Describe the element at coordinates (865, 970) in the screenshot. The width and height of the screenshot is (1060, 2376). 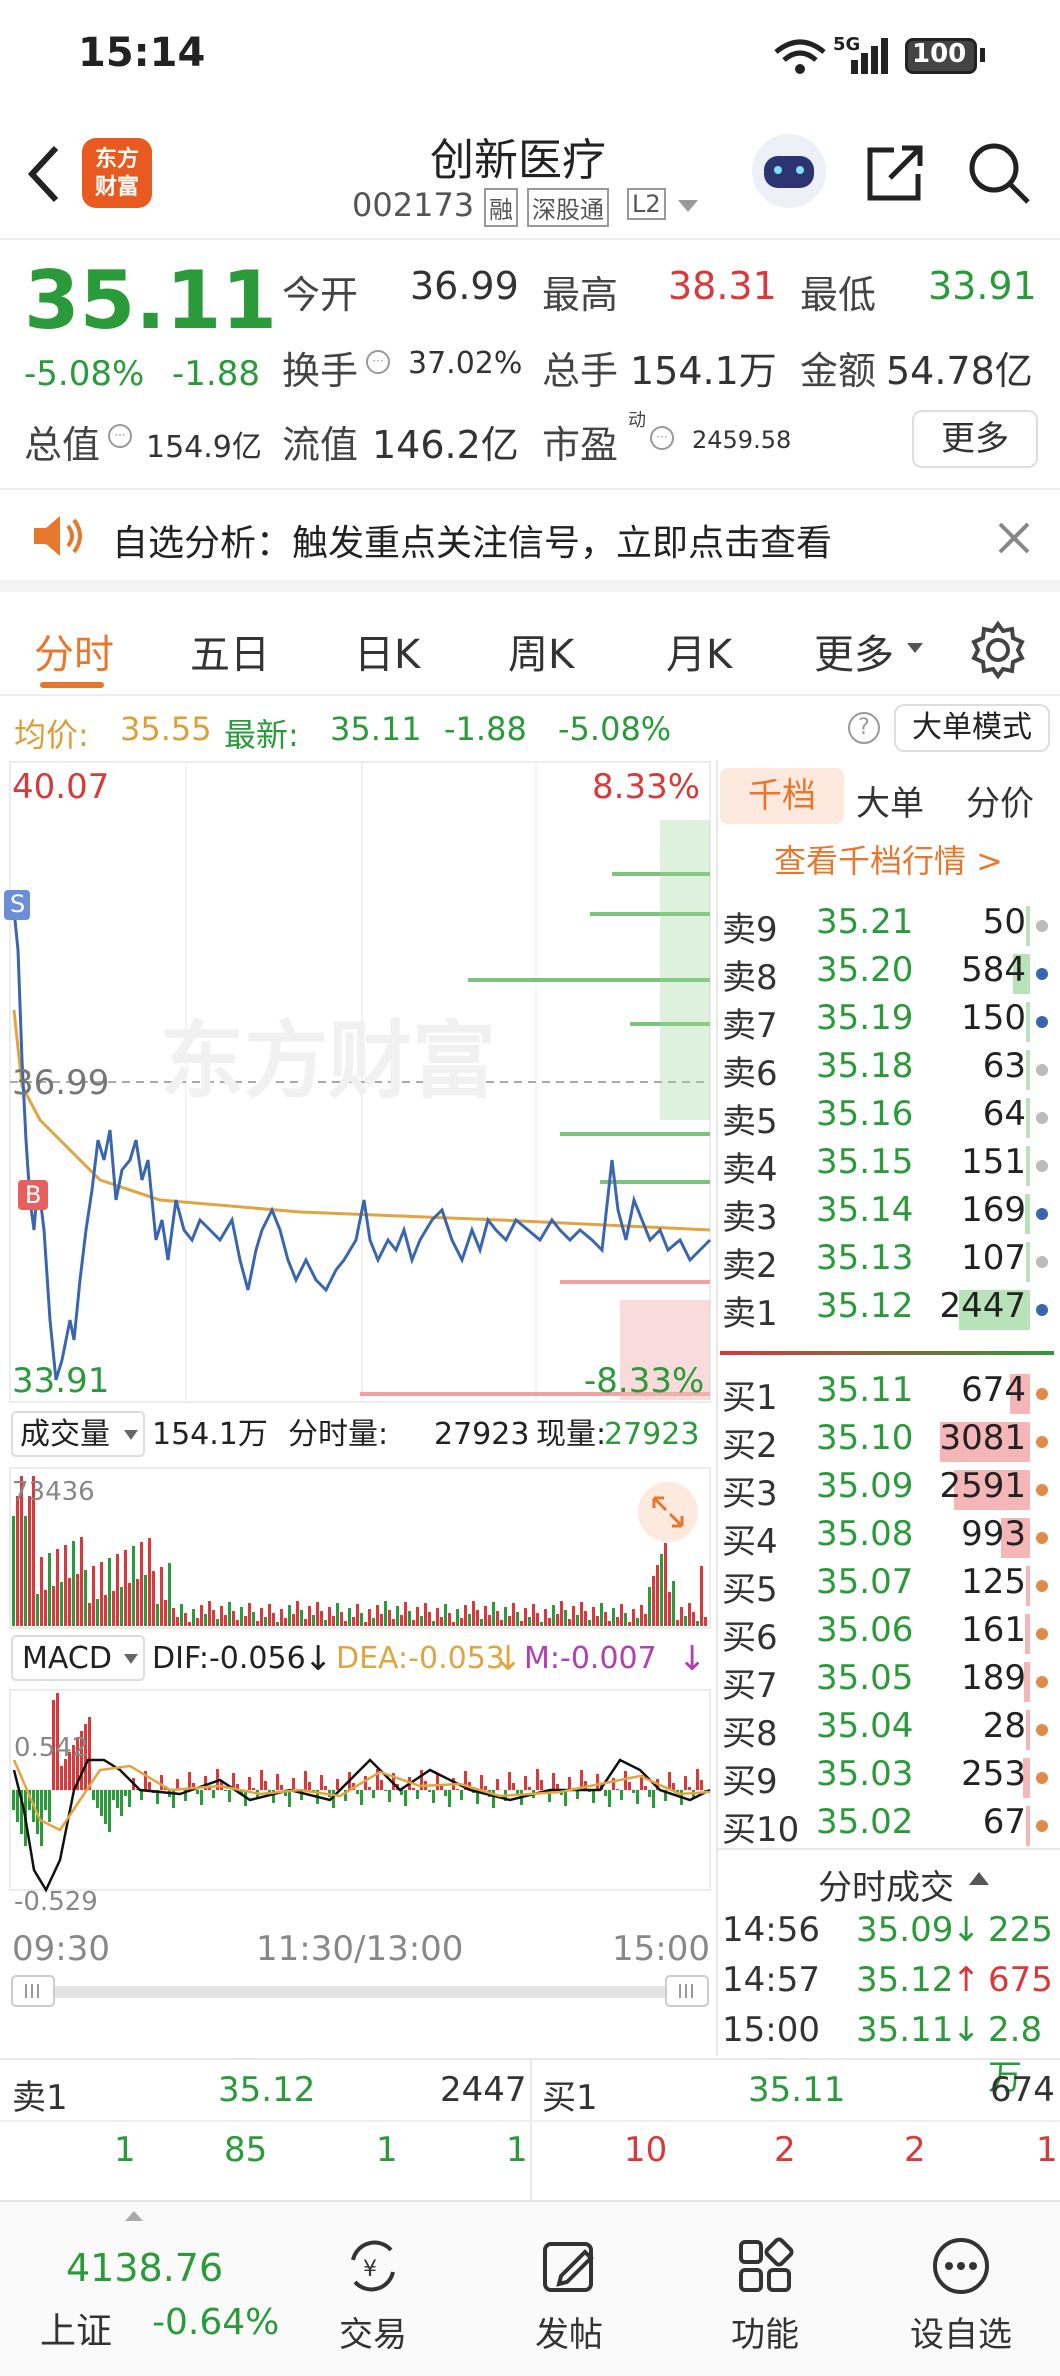
I see `ask-price: 35.20` at that location.